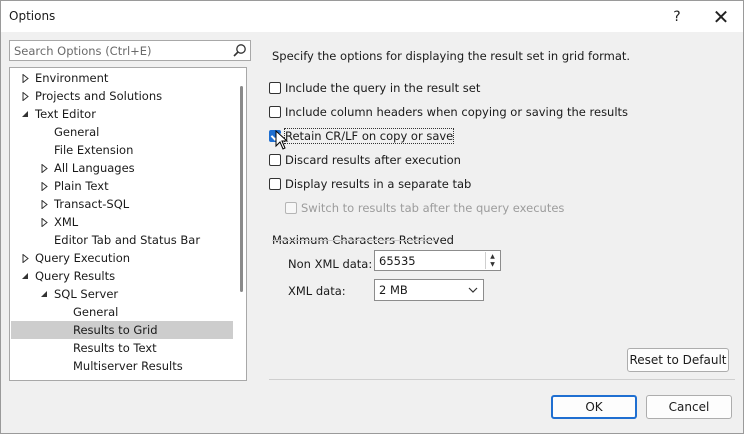 This screenshot has height=434, width=744. I want to click on xml-data-value: 2 MB, so click(393, 290).